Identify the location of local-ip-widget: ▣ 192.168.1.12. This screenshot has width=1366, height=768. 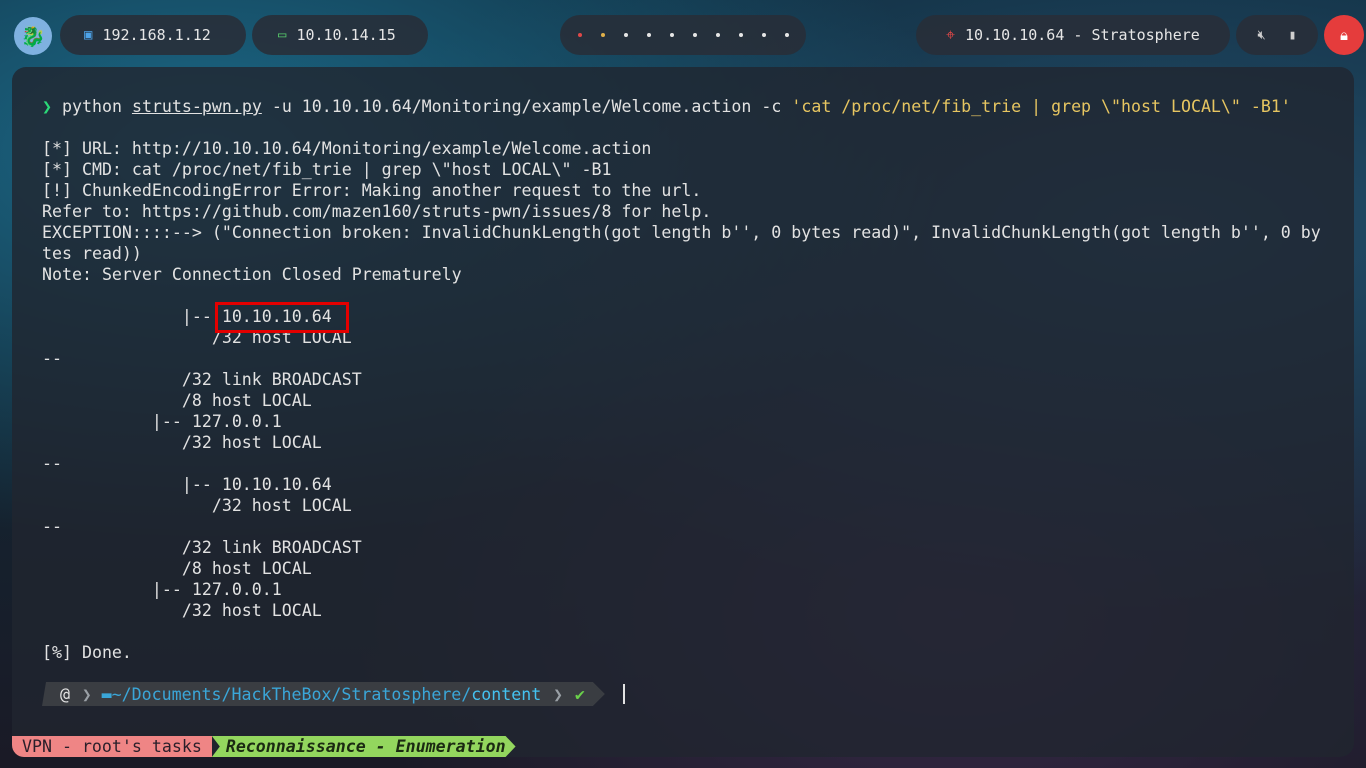
(153, 35).